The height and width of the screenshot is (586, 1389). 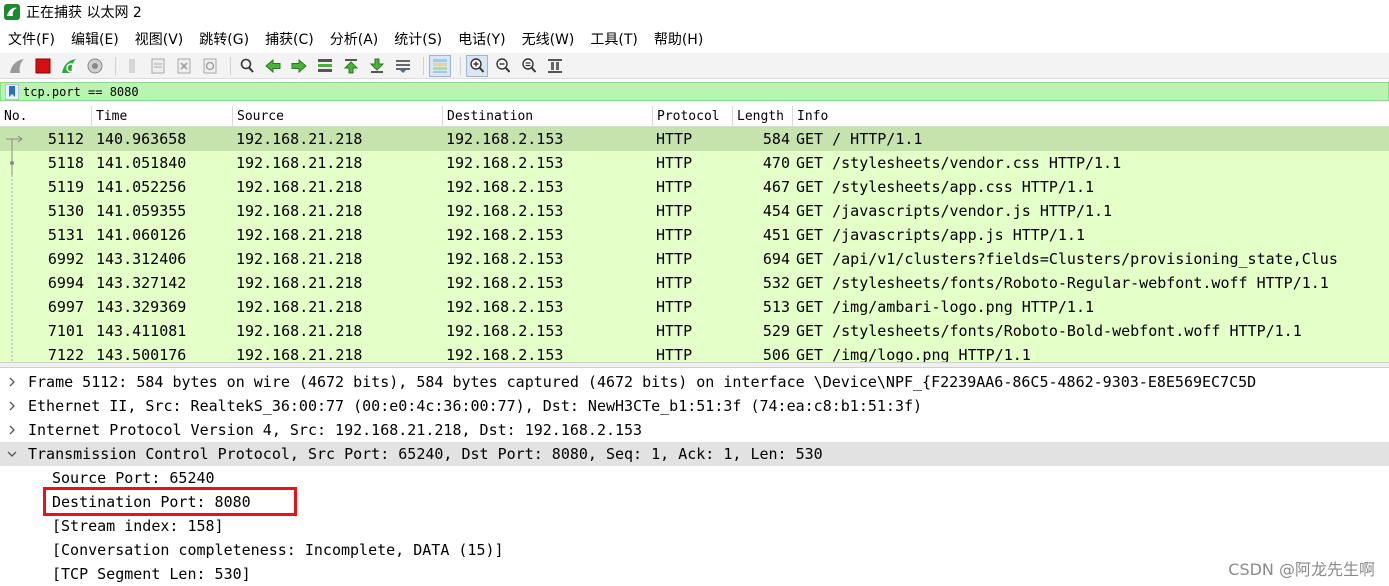 I want to click on packet-cell-no: 5118, so click(x=65, y=163).